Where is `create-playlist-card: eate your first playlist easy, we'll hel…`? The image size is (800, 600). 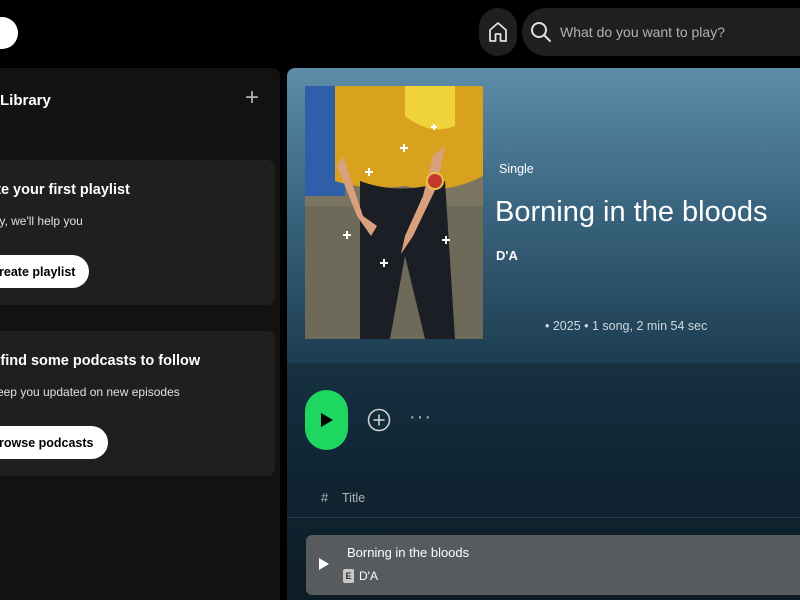 create-playlist-card: eate your first playlist easy, we'll hel… is located at coordinates (137, 232).